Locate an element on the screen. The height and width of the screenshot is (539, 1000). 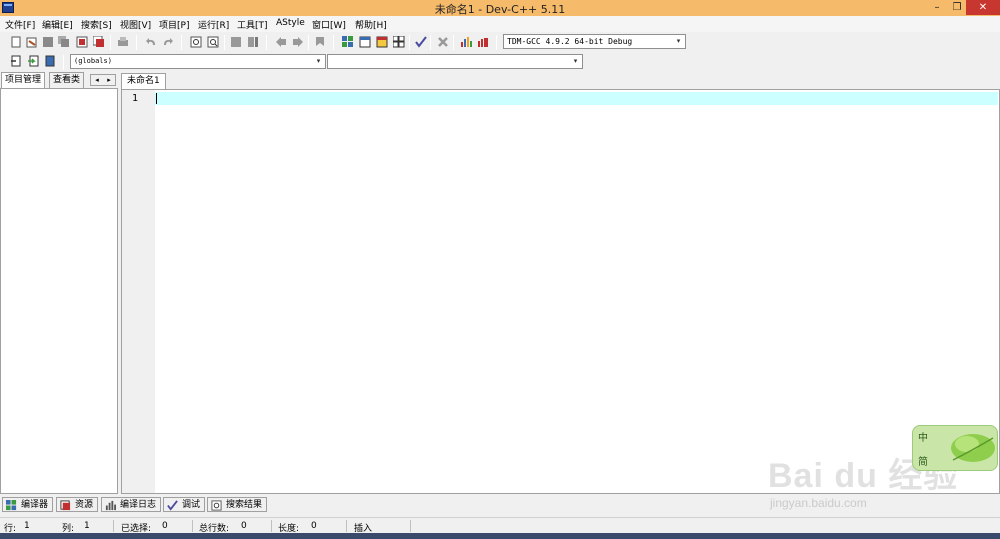
menu-tools: 工具[T] is located at coordinates (252, 24).